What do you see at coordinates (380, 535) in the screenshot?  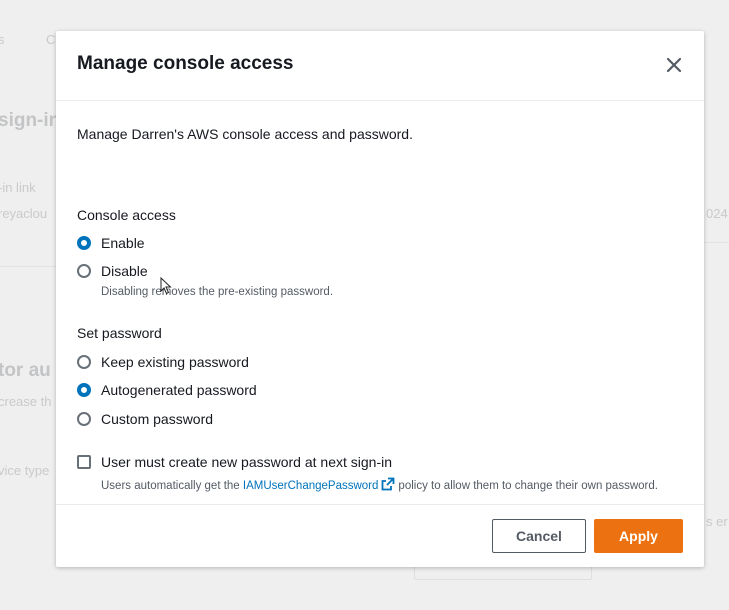 I see `dialog-footer: Cancel Apply` at bounding box center [380, 535].